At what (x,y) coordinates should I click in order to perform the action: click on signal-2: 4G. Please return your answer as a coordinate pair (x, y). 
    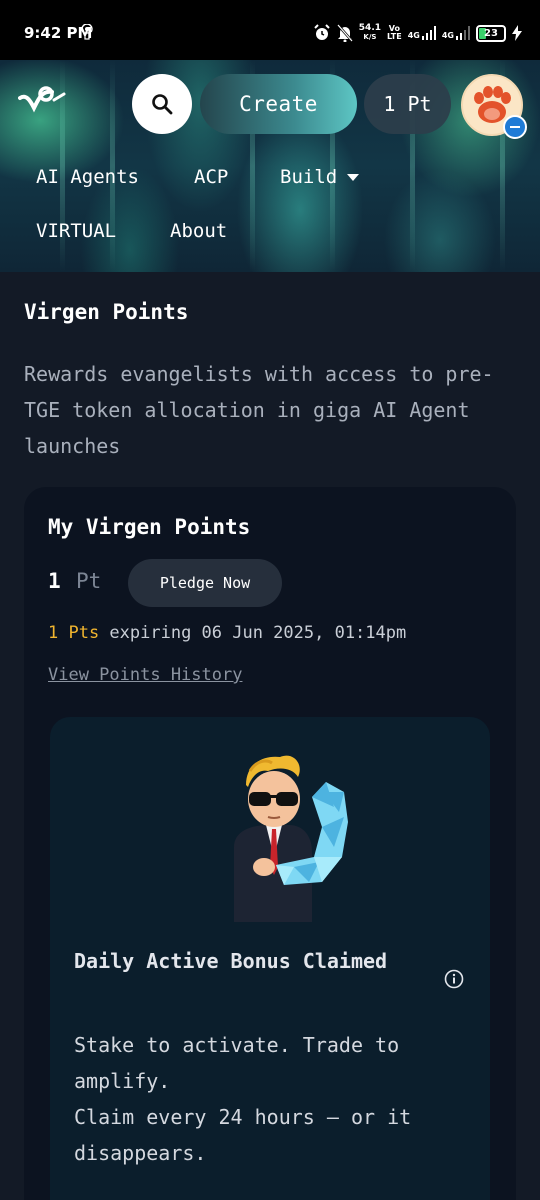
    Looking at the image, I should click on (456, 33).